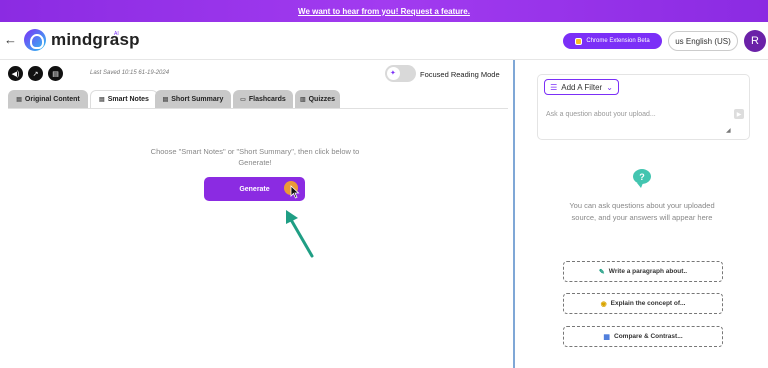 This screenshot has height=368, width=768. I want to click on pencil-icon: ✎, so click(601, 272).